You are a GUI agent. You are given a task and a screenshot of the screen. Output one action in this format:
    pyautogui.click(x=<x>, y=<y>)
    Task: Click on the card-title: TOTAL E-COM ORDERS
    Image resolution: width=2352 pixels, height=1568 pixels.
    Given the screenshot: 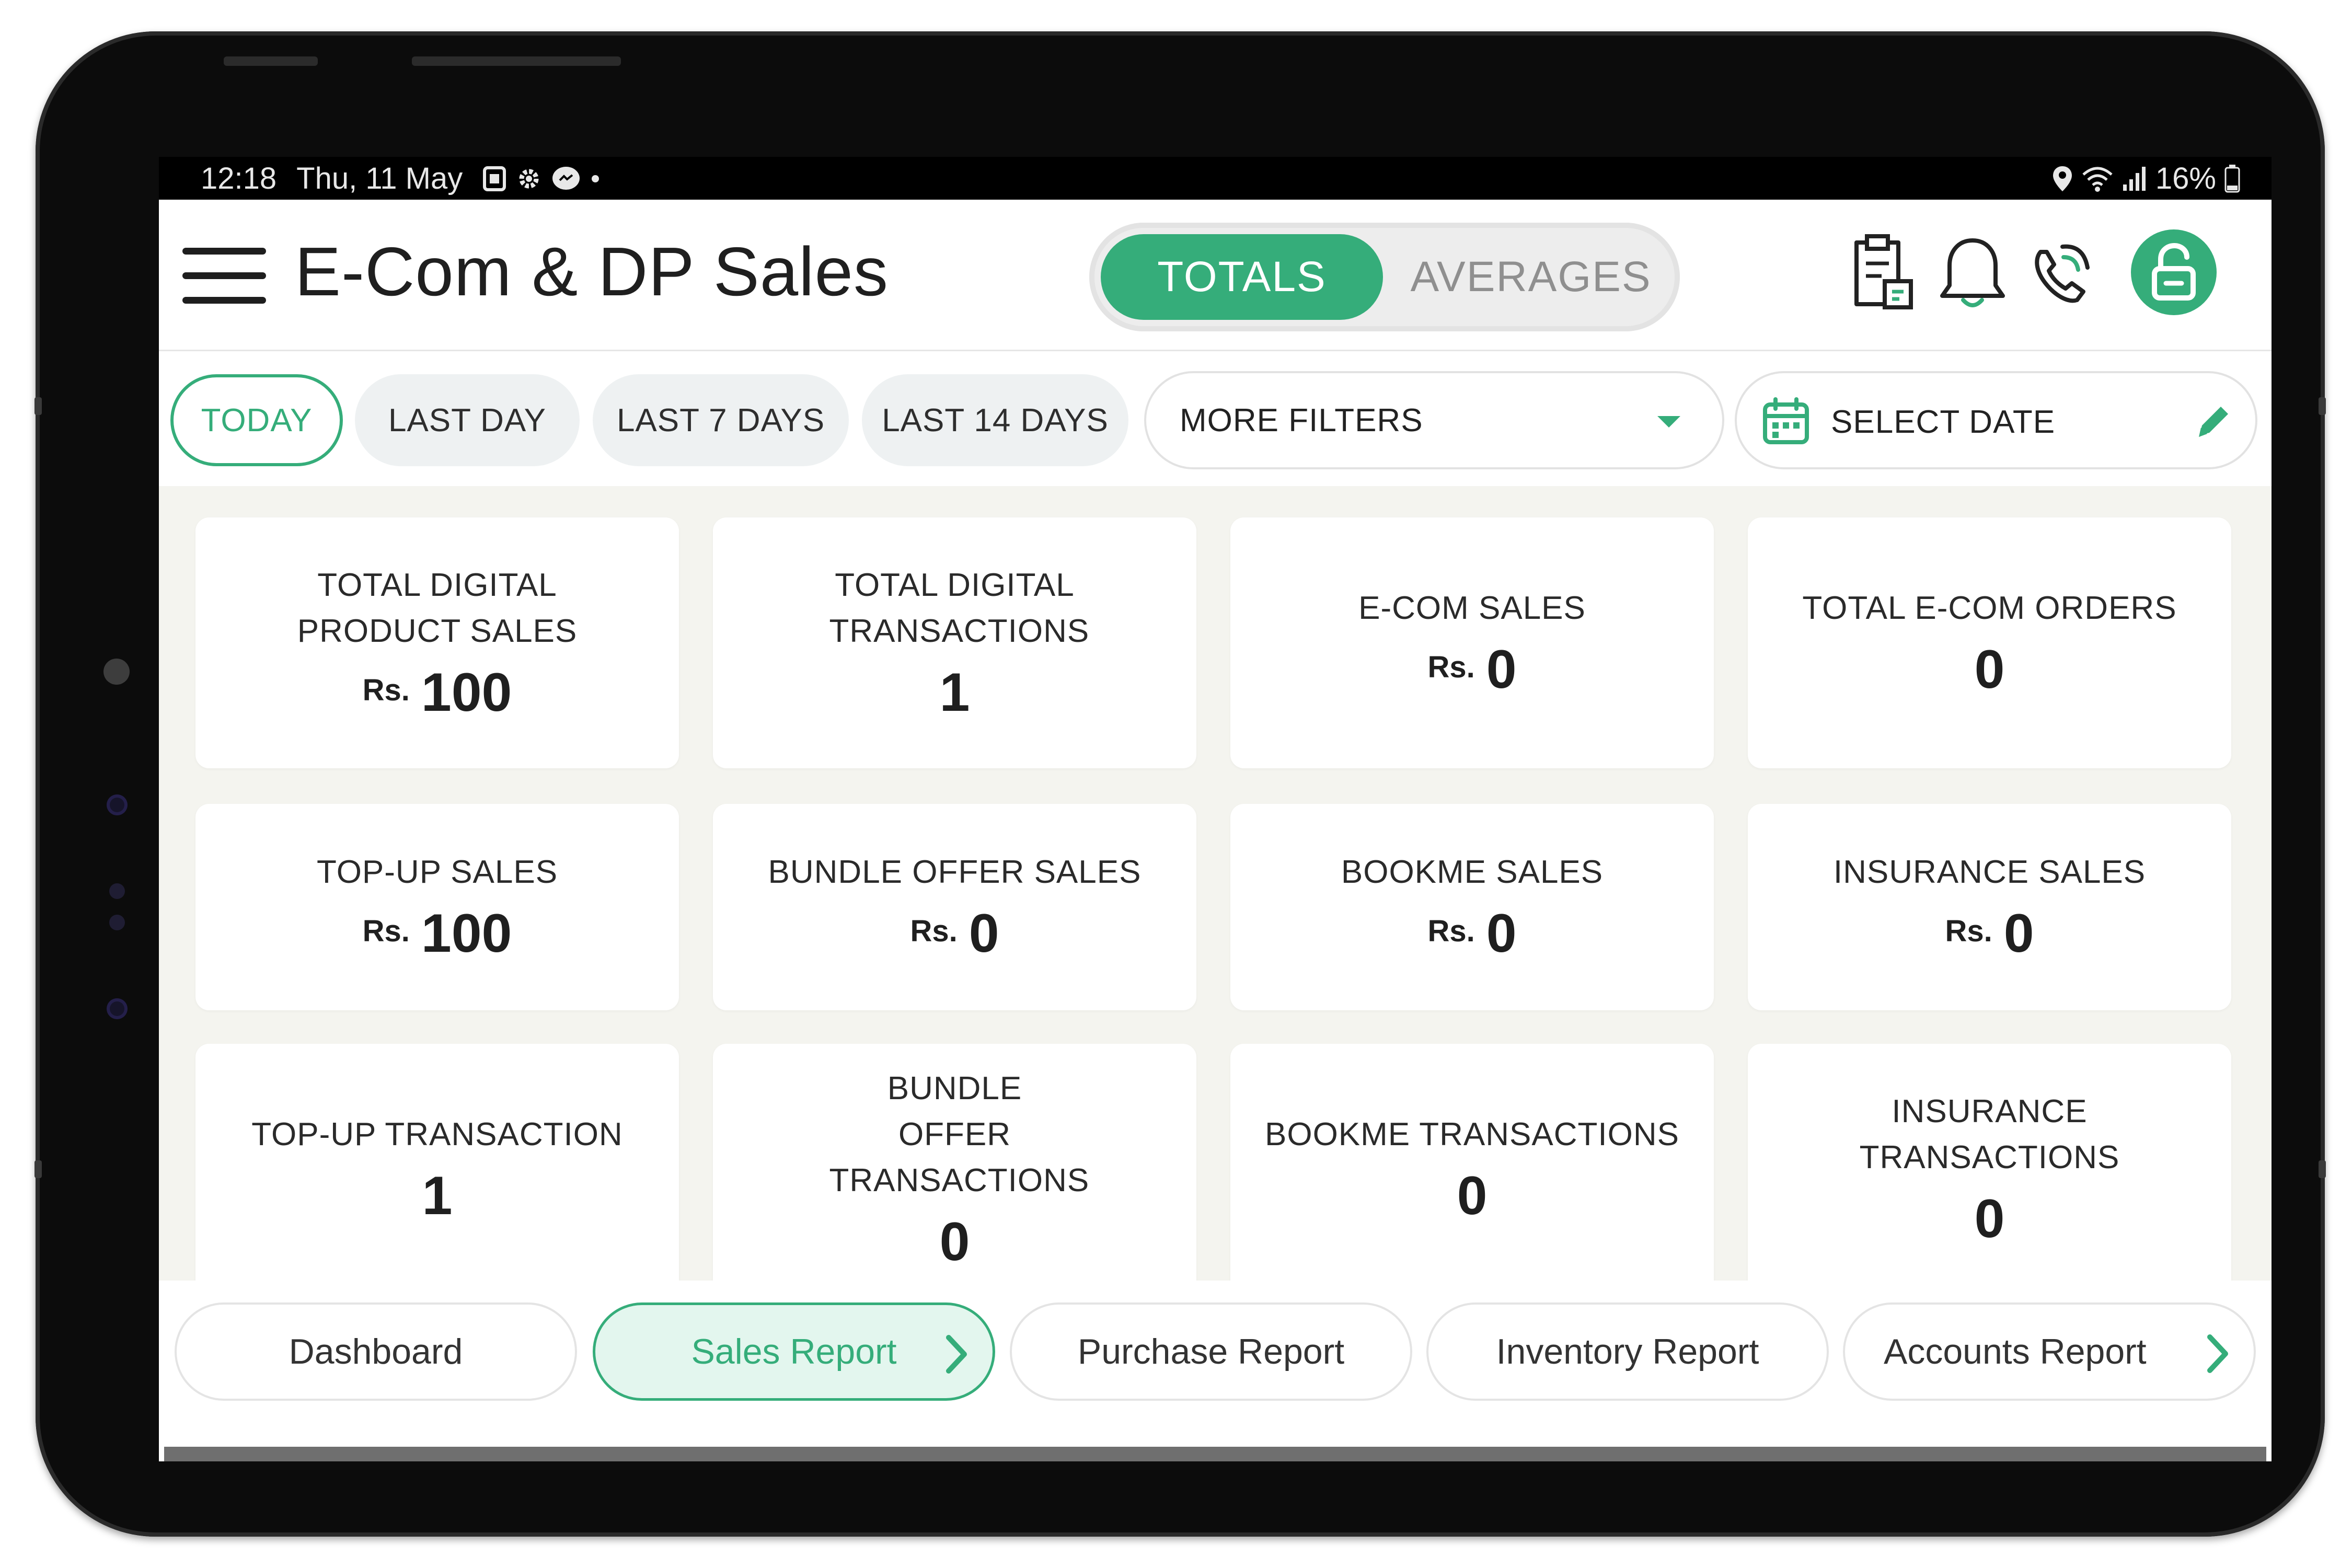 What is the action you would take?
    pyautogui.click(x=1989, y=608)
    